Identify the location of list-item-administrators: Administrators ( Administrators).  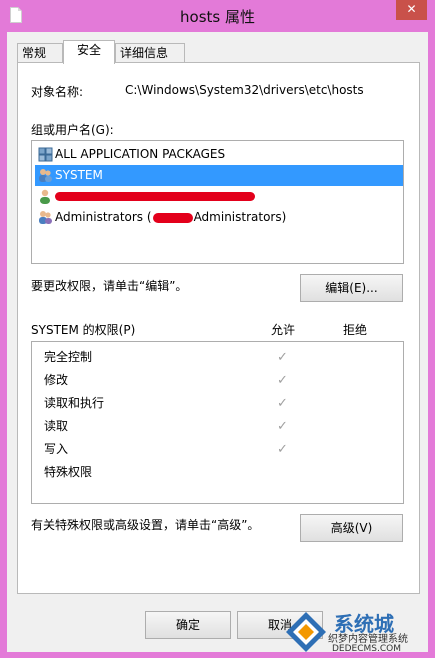
(219, 217).